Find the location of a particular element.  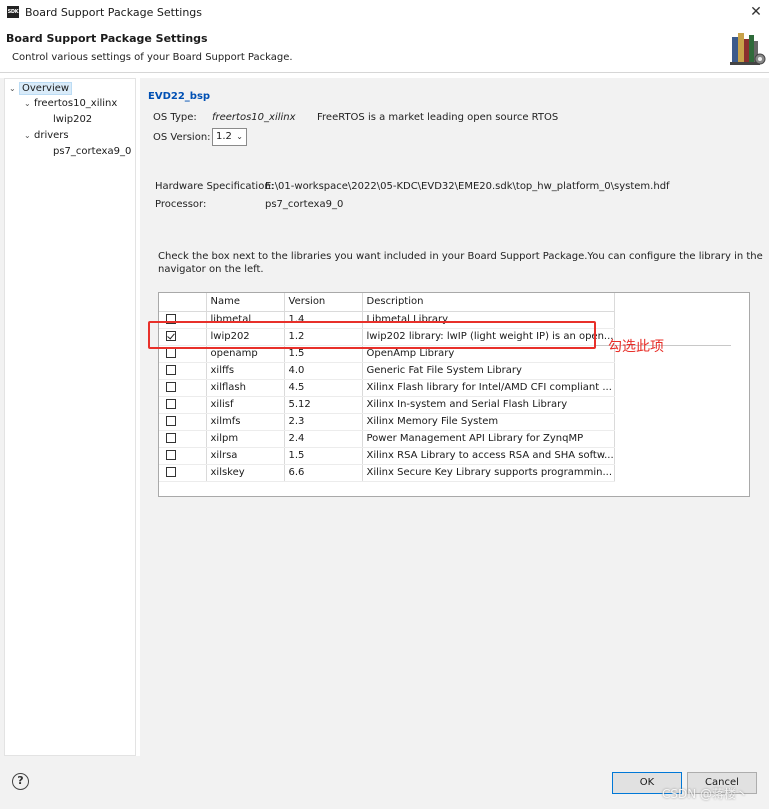

library-description-cell: Xilinx Memory File System is located at coordinates (488, 422).